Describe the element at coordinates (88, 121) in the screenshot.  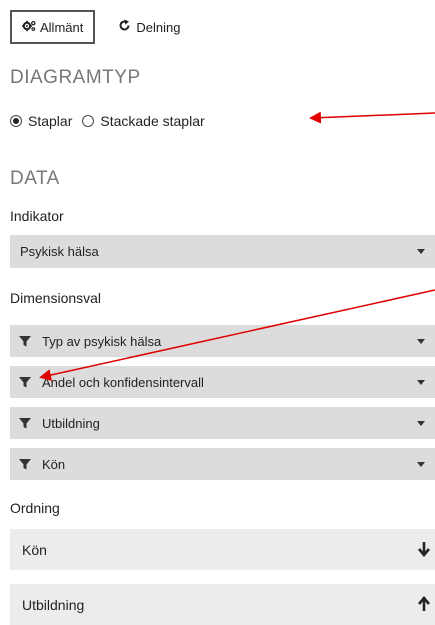
I see `radio-stacked-bars-indicator` at that location.